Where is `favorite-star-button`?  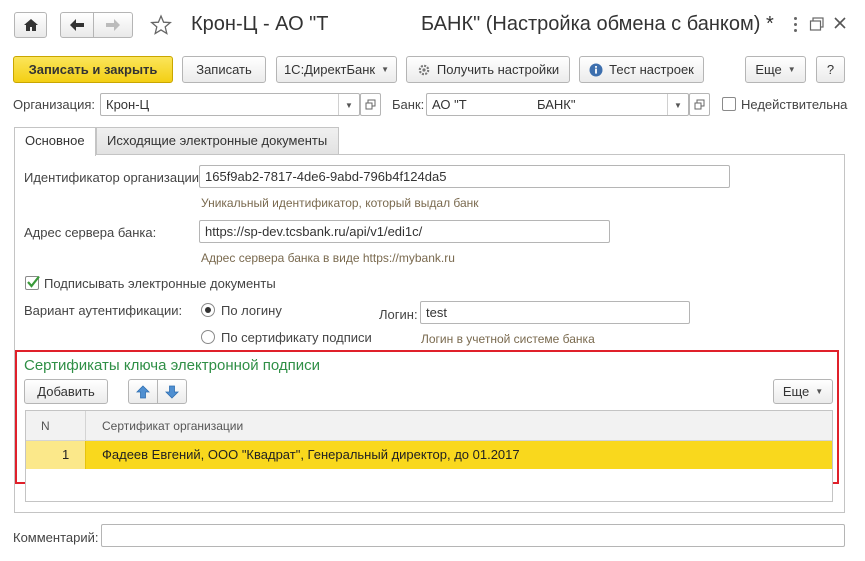 favorite-star-button is located at coordinates (161, 26).